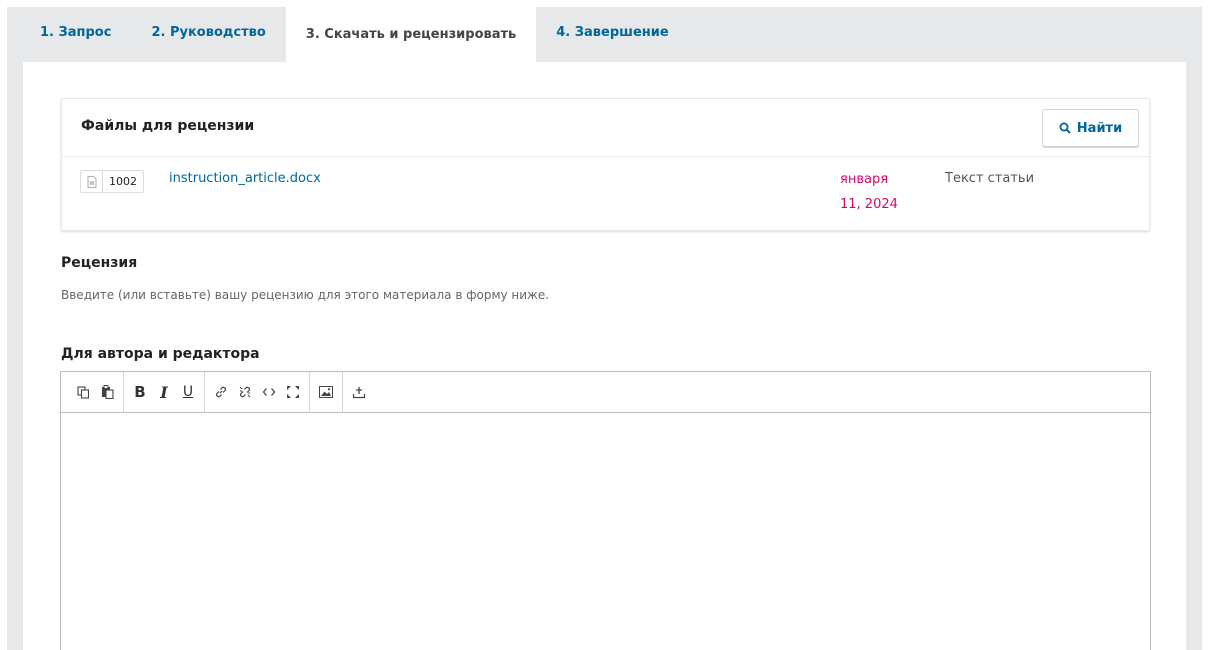  I want to click on paste-icon, so click(107, 392).